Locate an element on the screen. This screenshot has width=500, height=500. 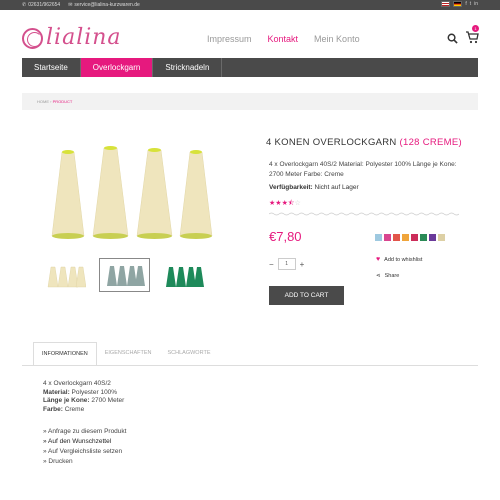
wavy-divider is located at coordinates (364, 214).